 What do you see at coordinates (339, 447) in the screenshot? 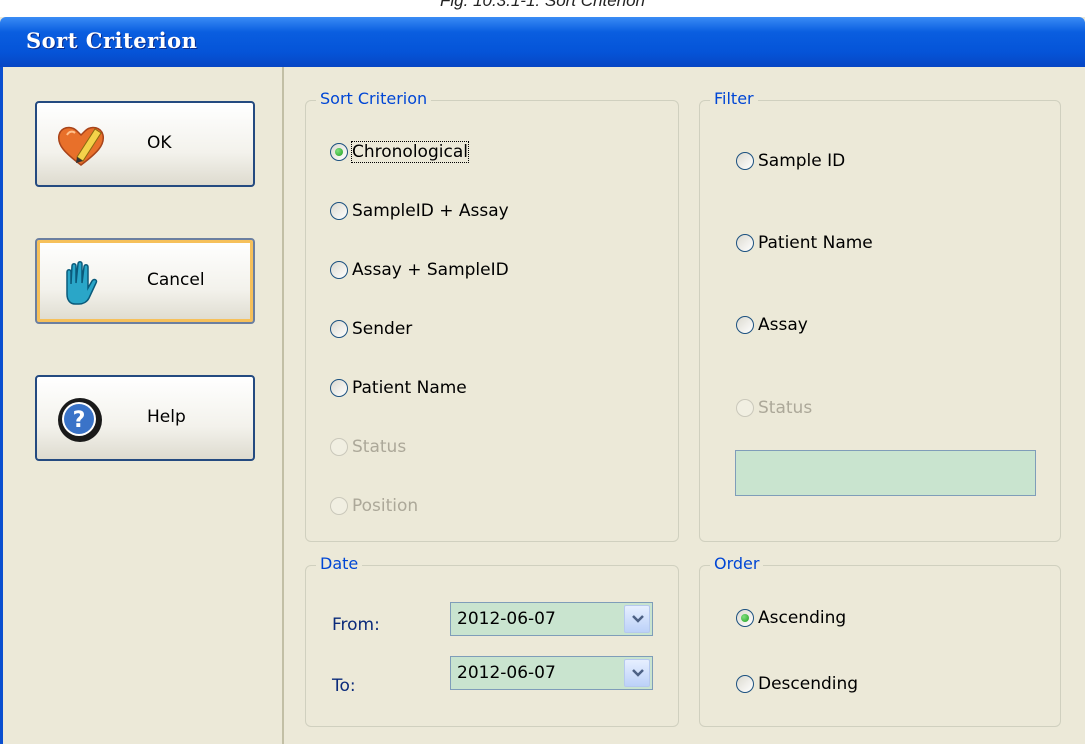
I see `radio-status` at bounding box center [339, 447].